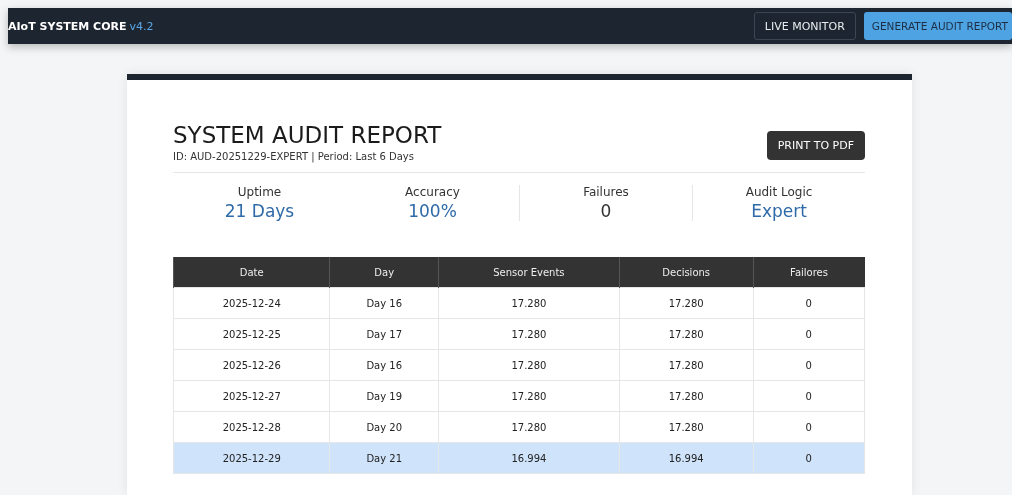  What do you see at coordinates (606, 192) in the screenshot?
I see `stat-label: Failures` at bounding box center [606, 192].